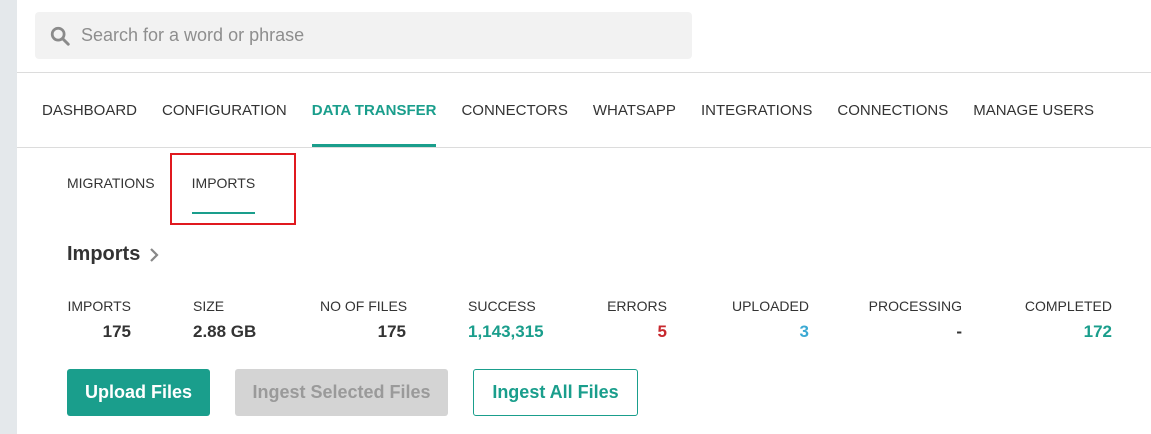  What do you see at coordinates (364, 321) in the screenshot?
I see `stat-no-of-files: NO OF FILES 175` at bounding box center [364, 321].